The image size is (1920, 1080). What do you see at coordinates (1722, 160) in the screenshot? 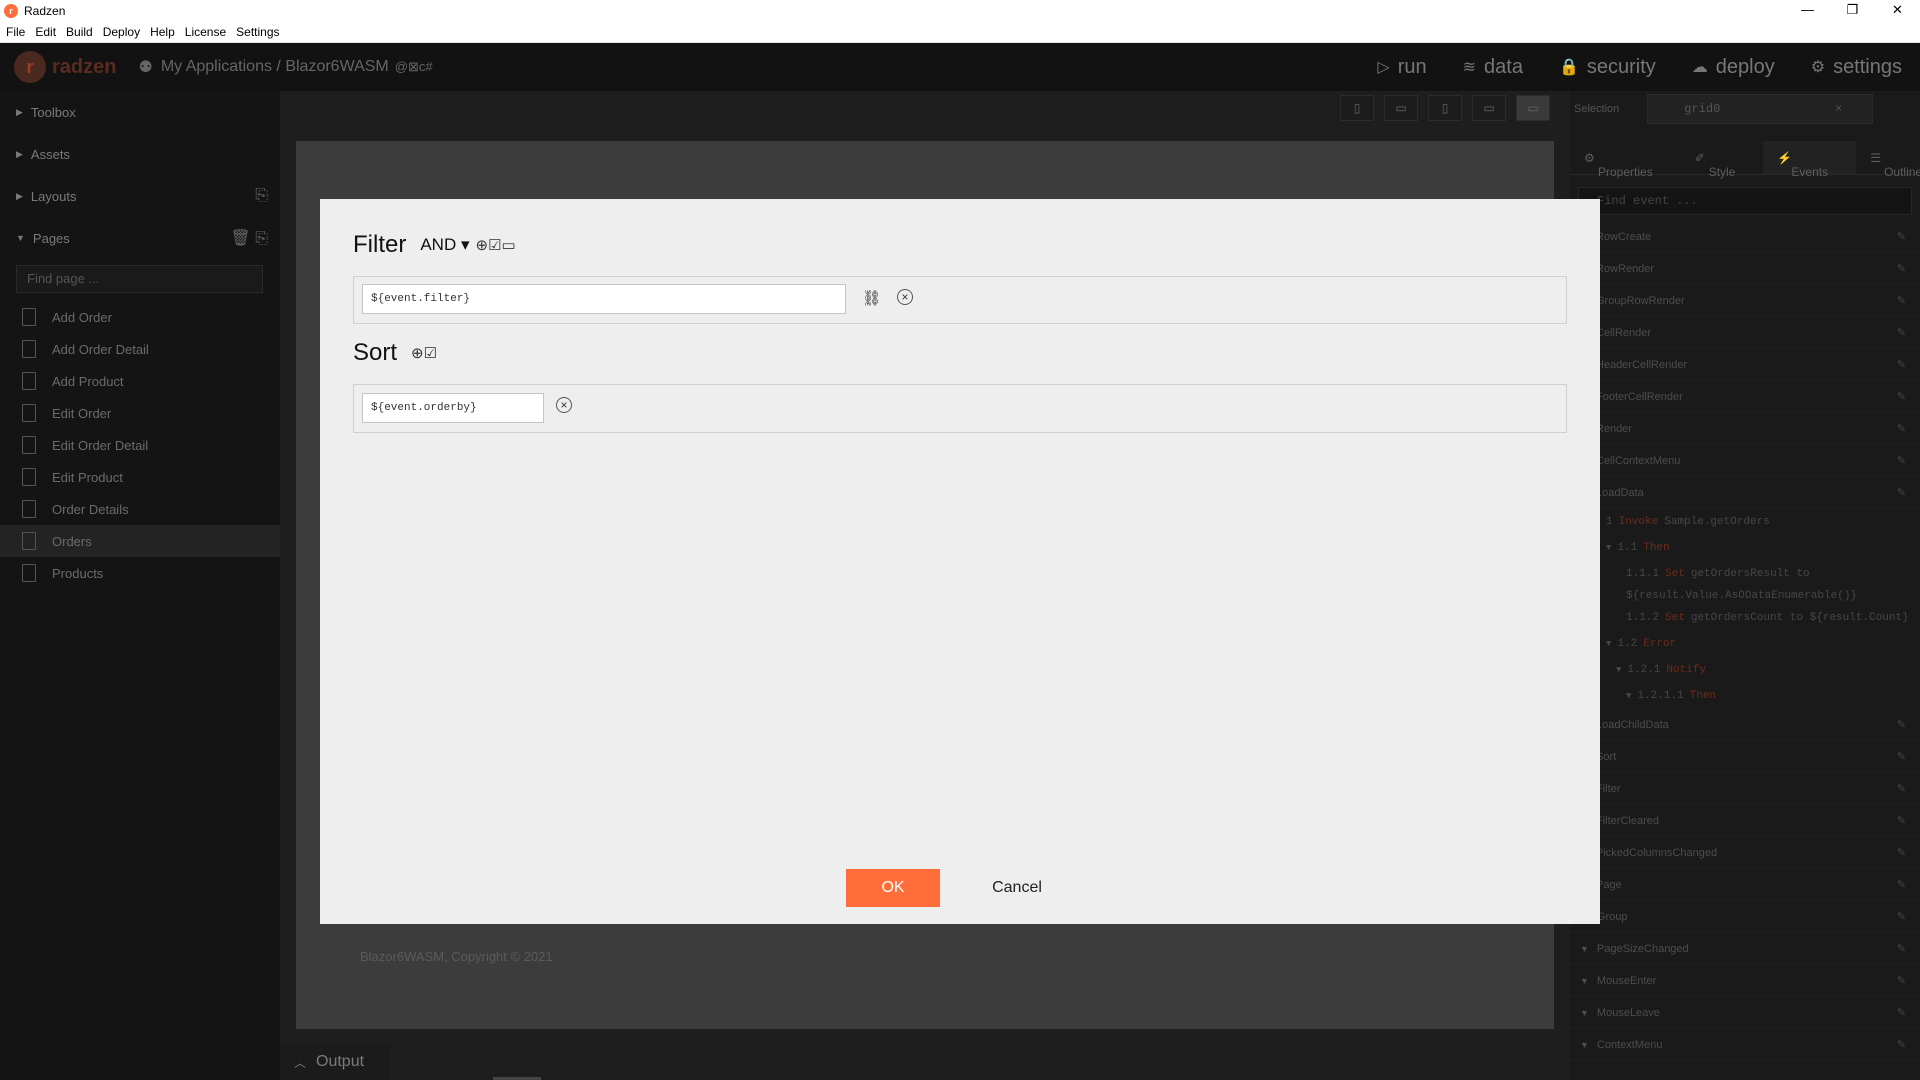
I see `tab-style: ✐ Style` at bounding box center [1722, 160].